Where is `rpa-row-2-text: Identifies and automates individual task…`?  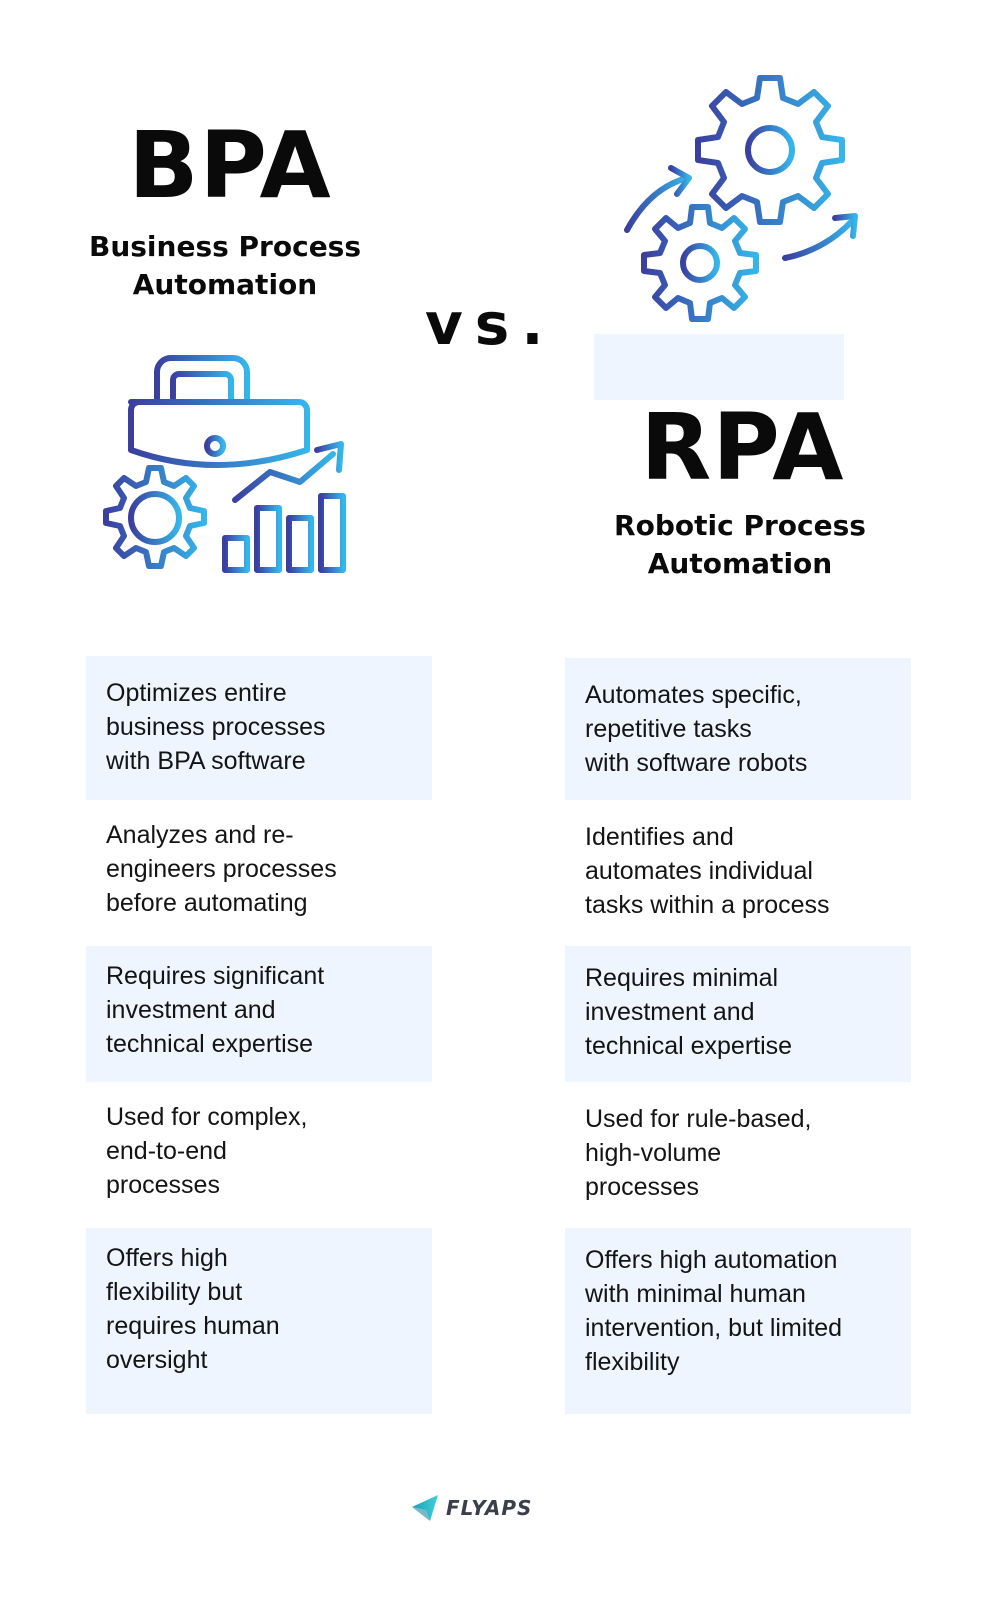 rpa-row-2-text: Identifies and automates individual task… is located at coordinates (707, 871).